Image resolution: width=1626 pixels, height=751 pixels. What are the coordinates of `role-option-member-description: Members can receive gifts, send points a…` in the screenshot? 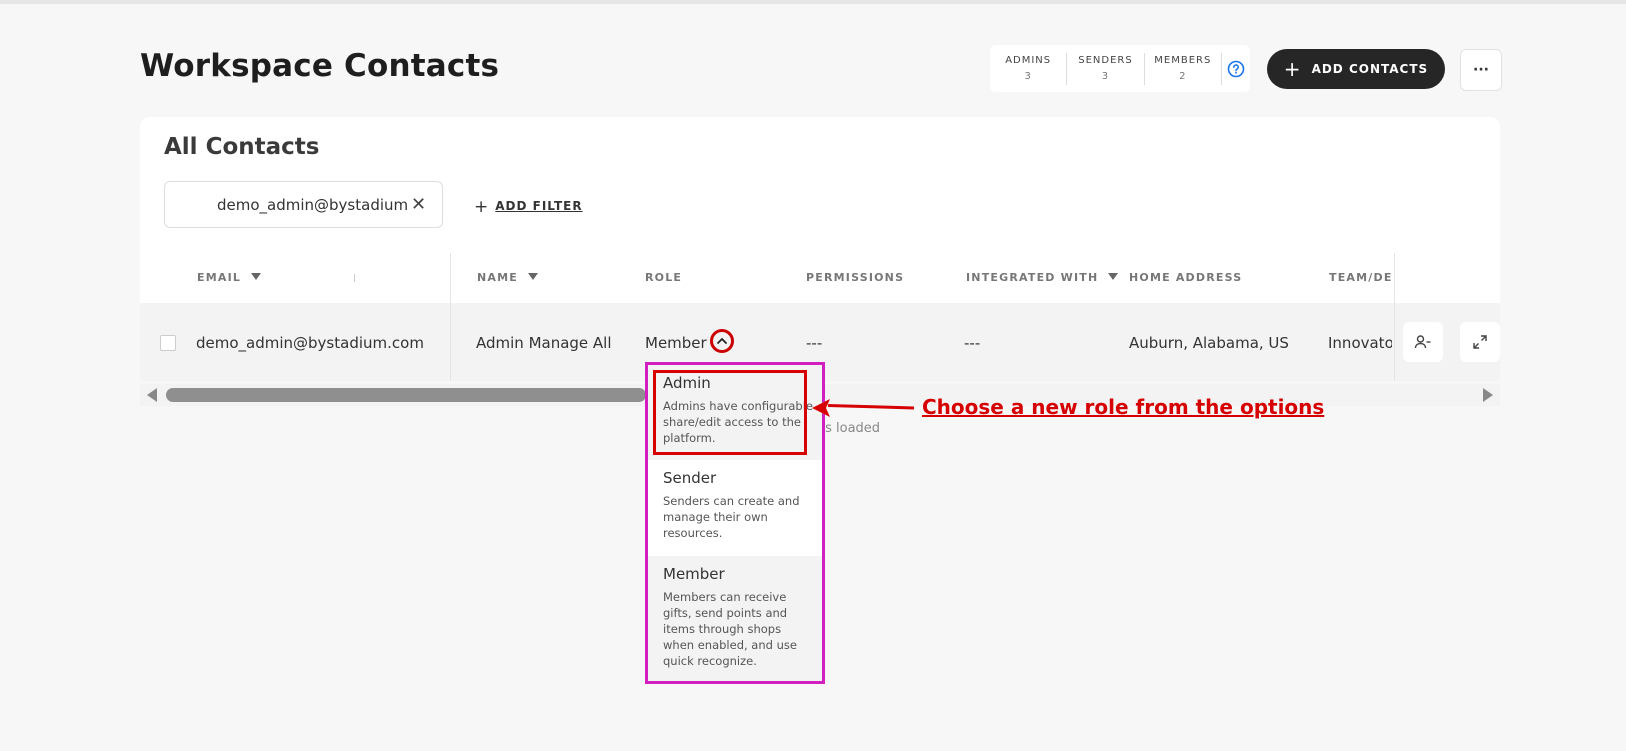 It's located at (730, 629).